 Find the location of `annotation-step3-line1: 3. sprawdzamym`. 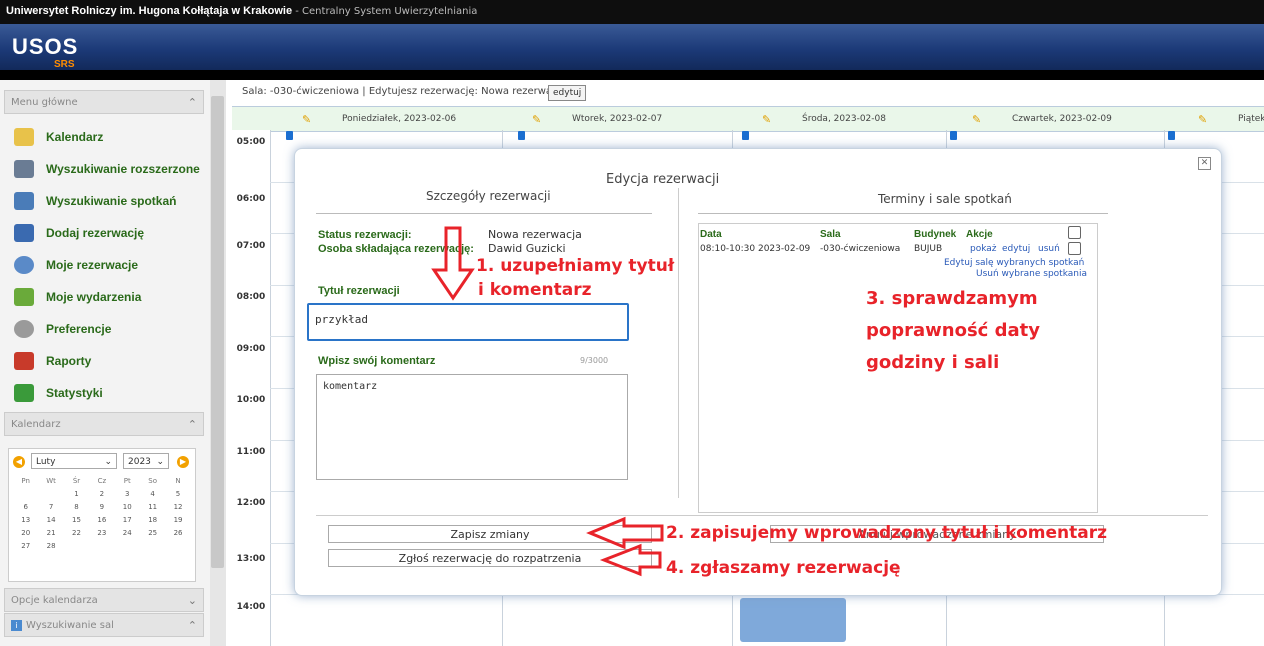

annotation-step3-line1: 3. sprawdzamym is located at coordinates (952, 298).